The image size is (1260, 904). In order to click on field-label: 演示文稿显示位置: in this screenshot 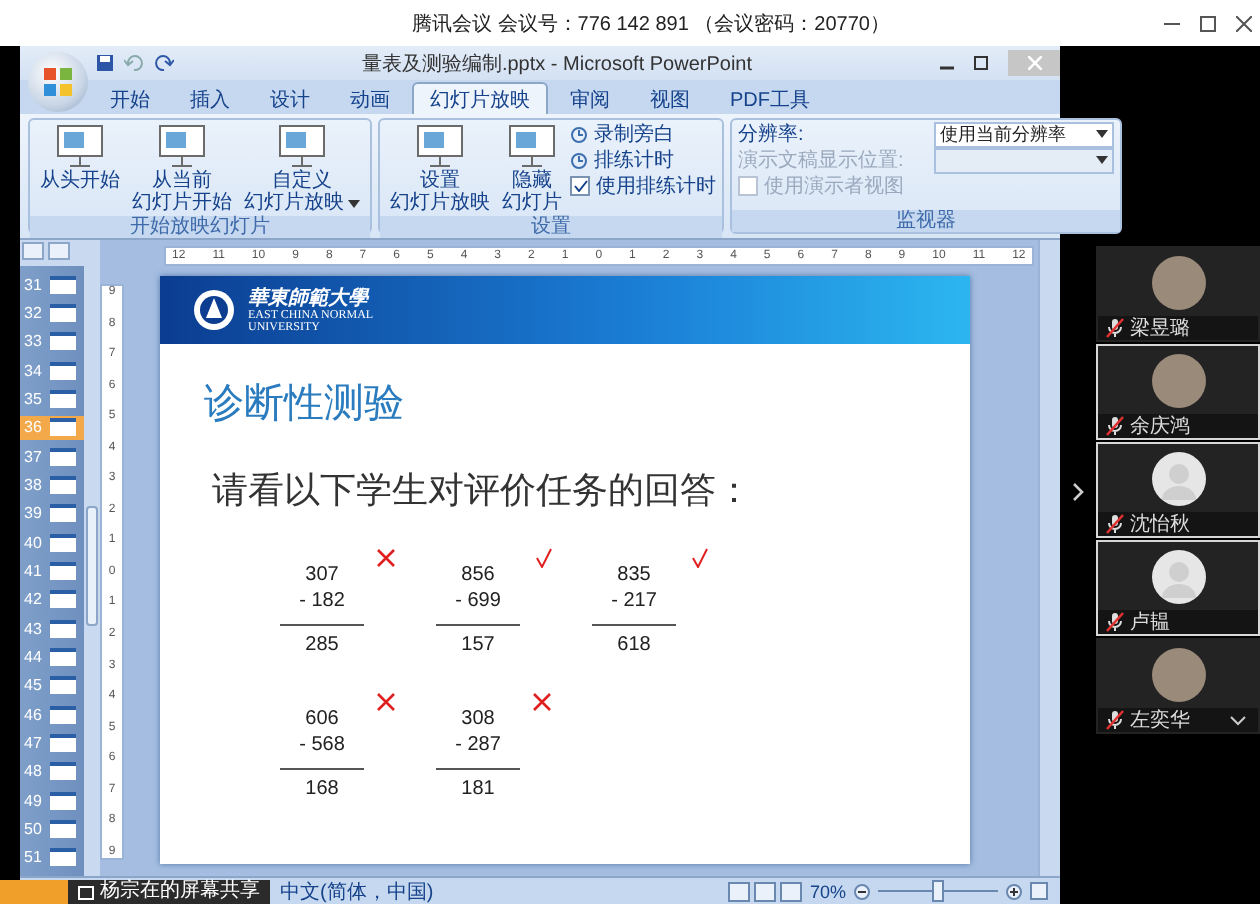, I will do `click(822, 160)`.